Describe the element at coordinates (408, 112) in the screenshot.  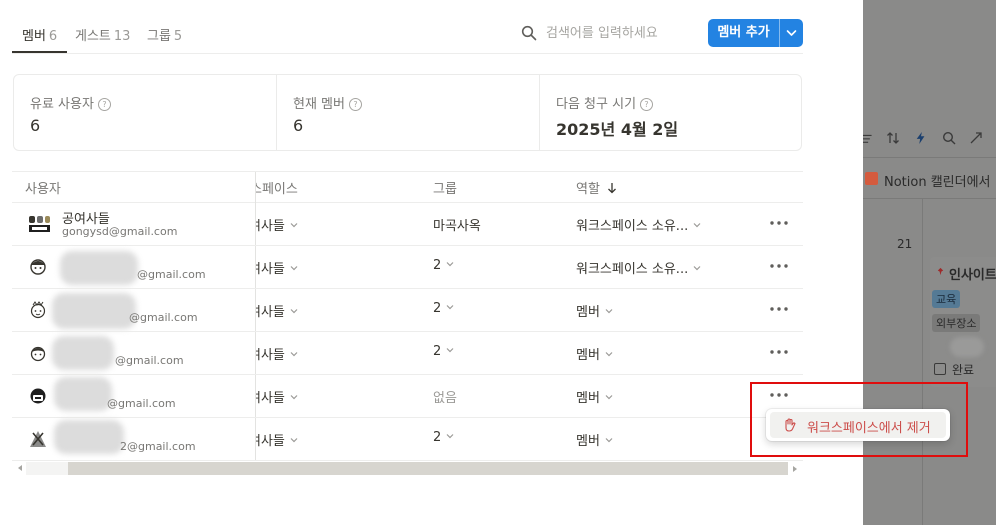
I see `stat-current-members: 현재 멤버? 6` at that location.